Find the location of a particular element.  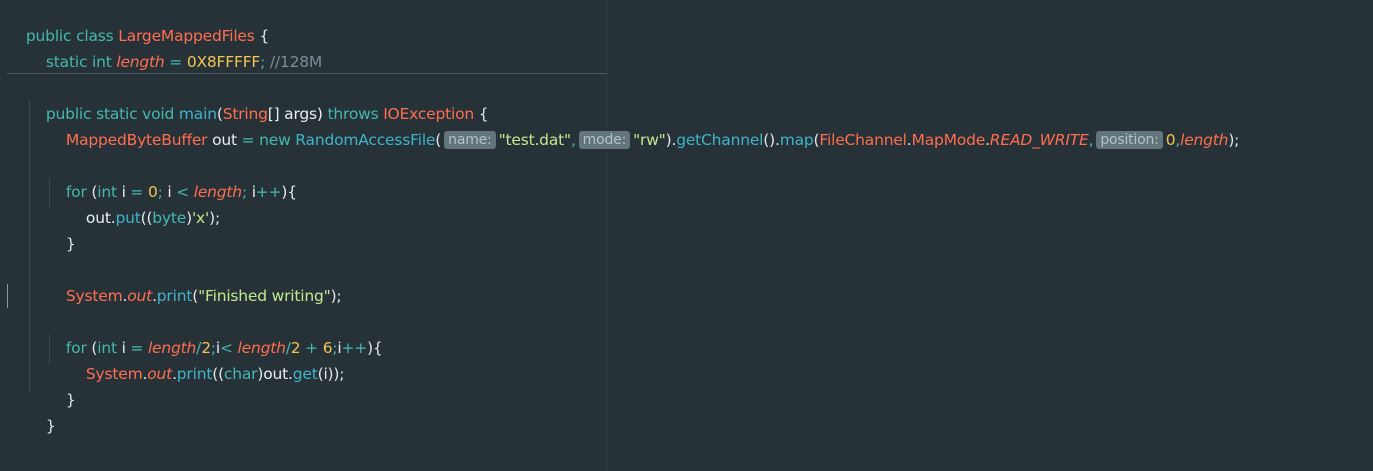

parameter-hint: mode: is located at coordinates (604, 140).